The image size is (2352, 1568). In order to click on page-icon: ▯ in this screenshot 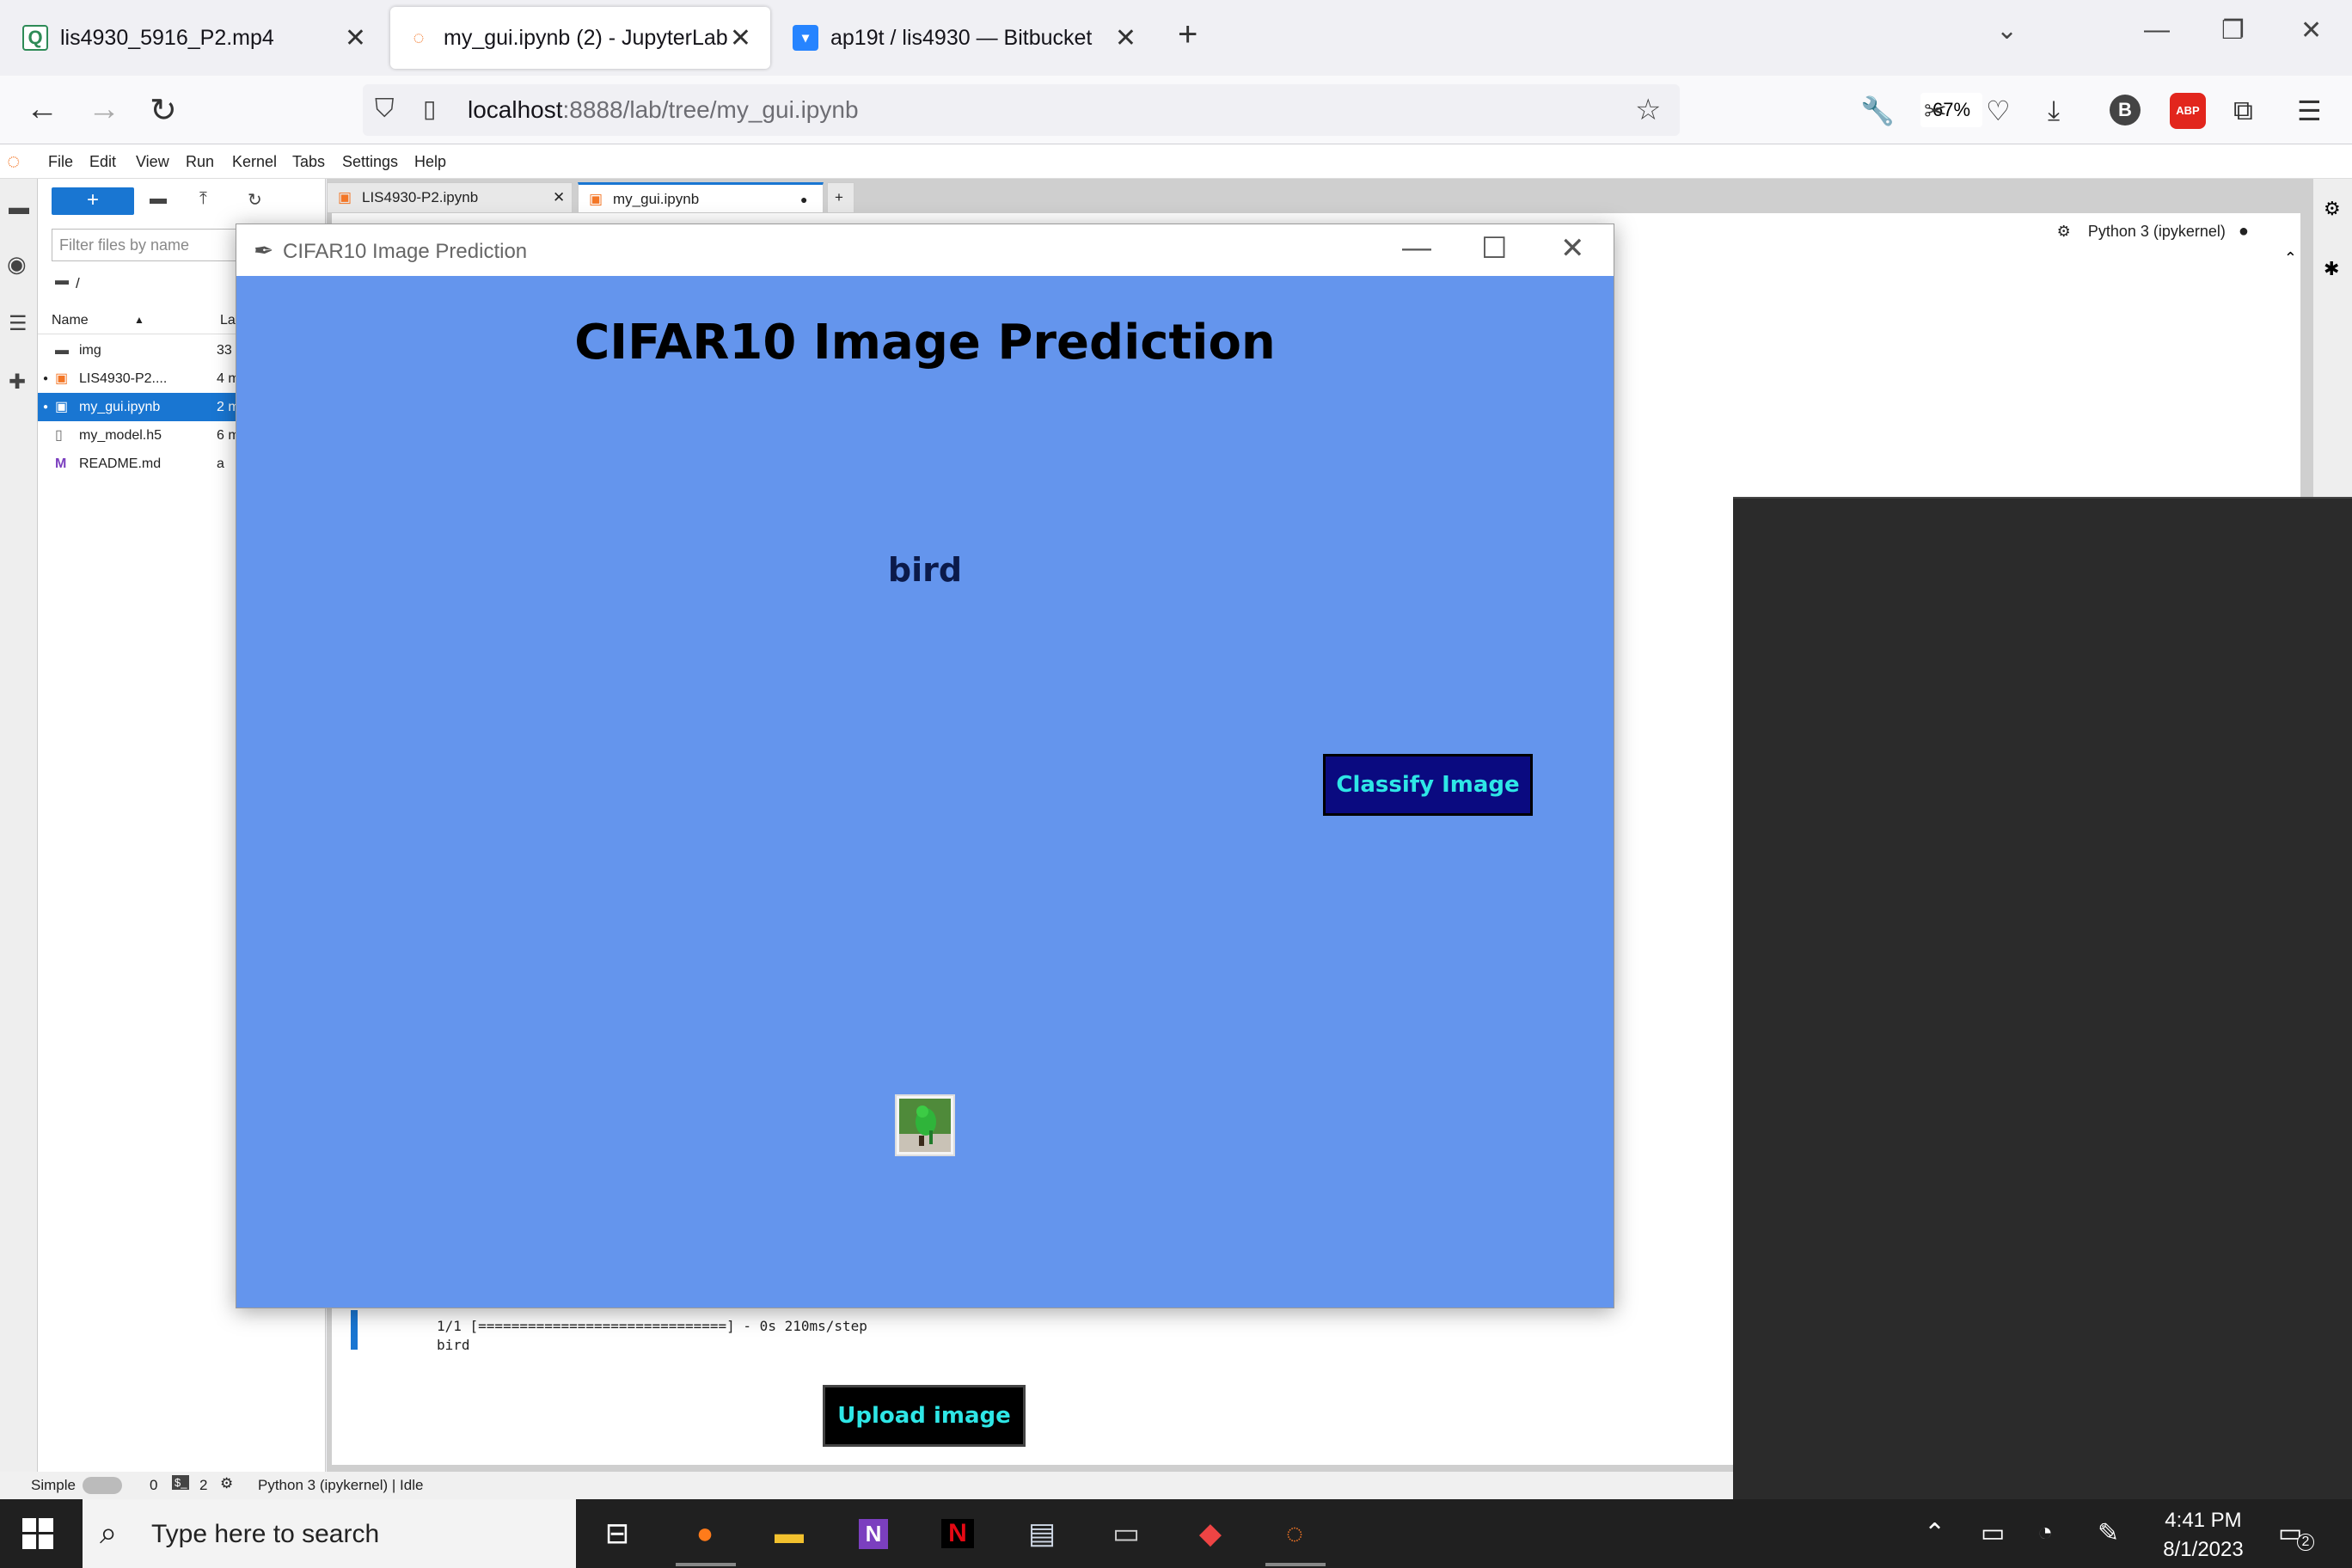, I will do `click(430, 108)`.